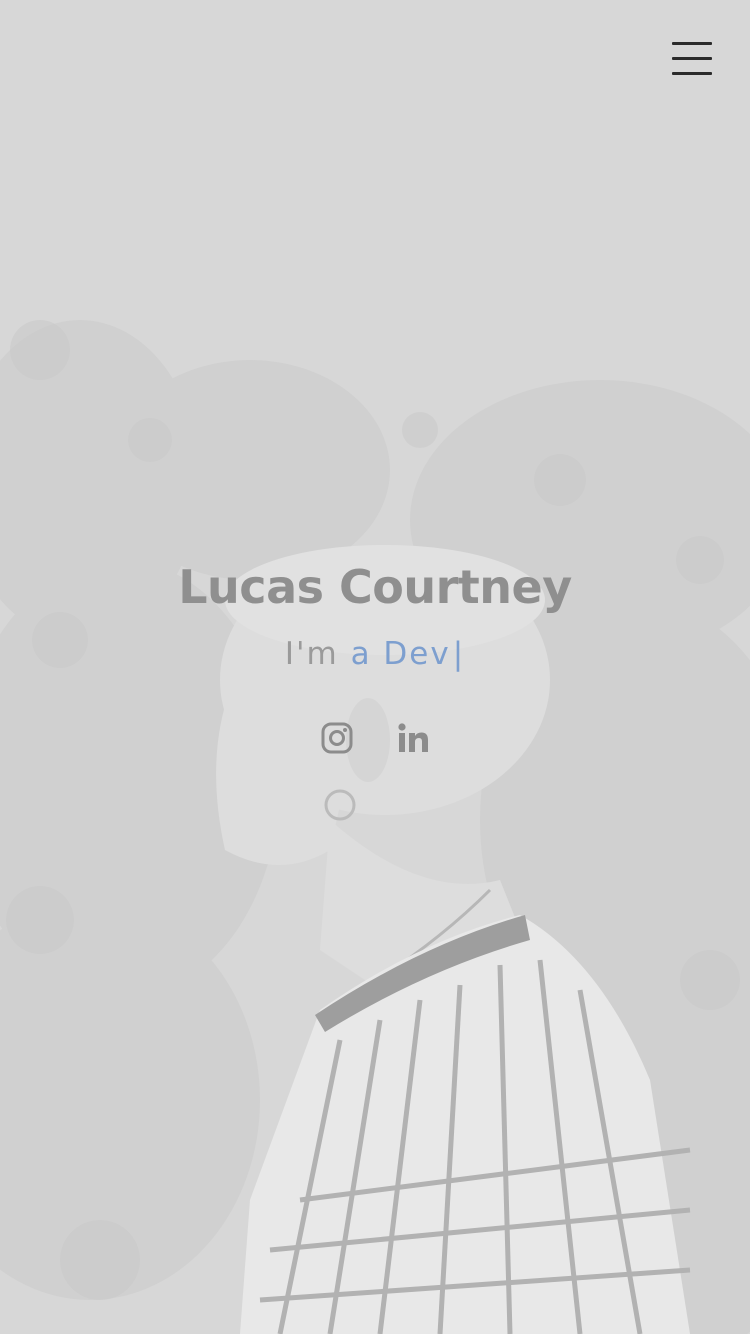 This screenshot has height=1334, width=750. I want to click on hamburger-menu-icon, so click(693, 58).